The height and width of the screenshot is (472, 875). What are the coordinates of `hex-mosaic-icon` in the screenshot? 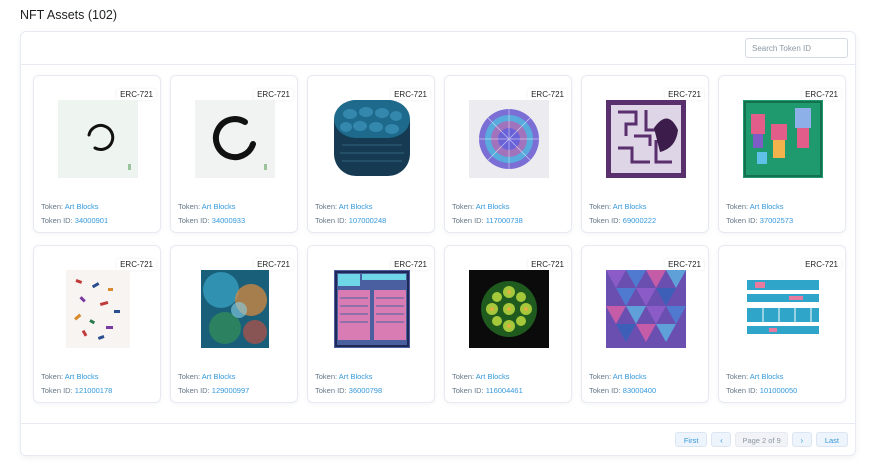 It's located at (646, 309).